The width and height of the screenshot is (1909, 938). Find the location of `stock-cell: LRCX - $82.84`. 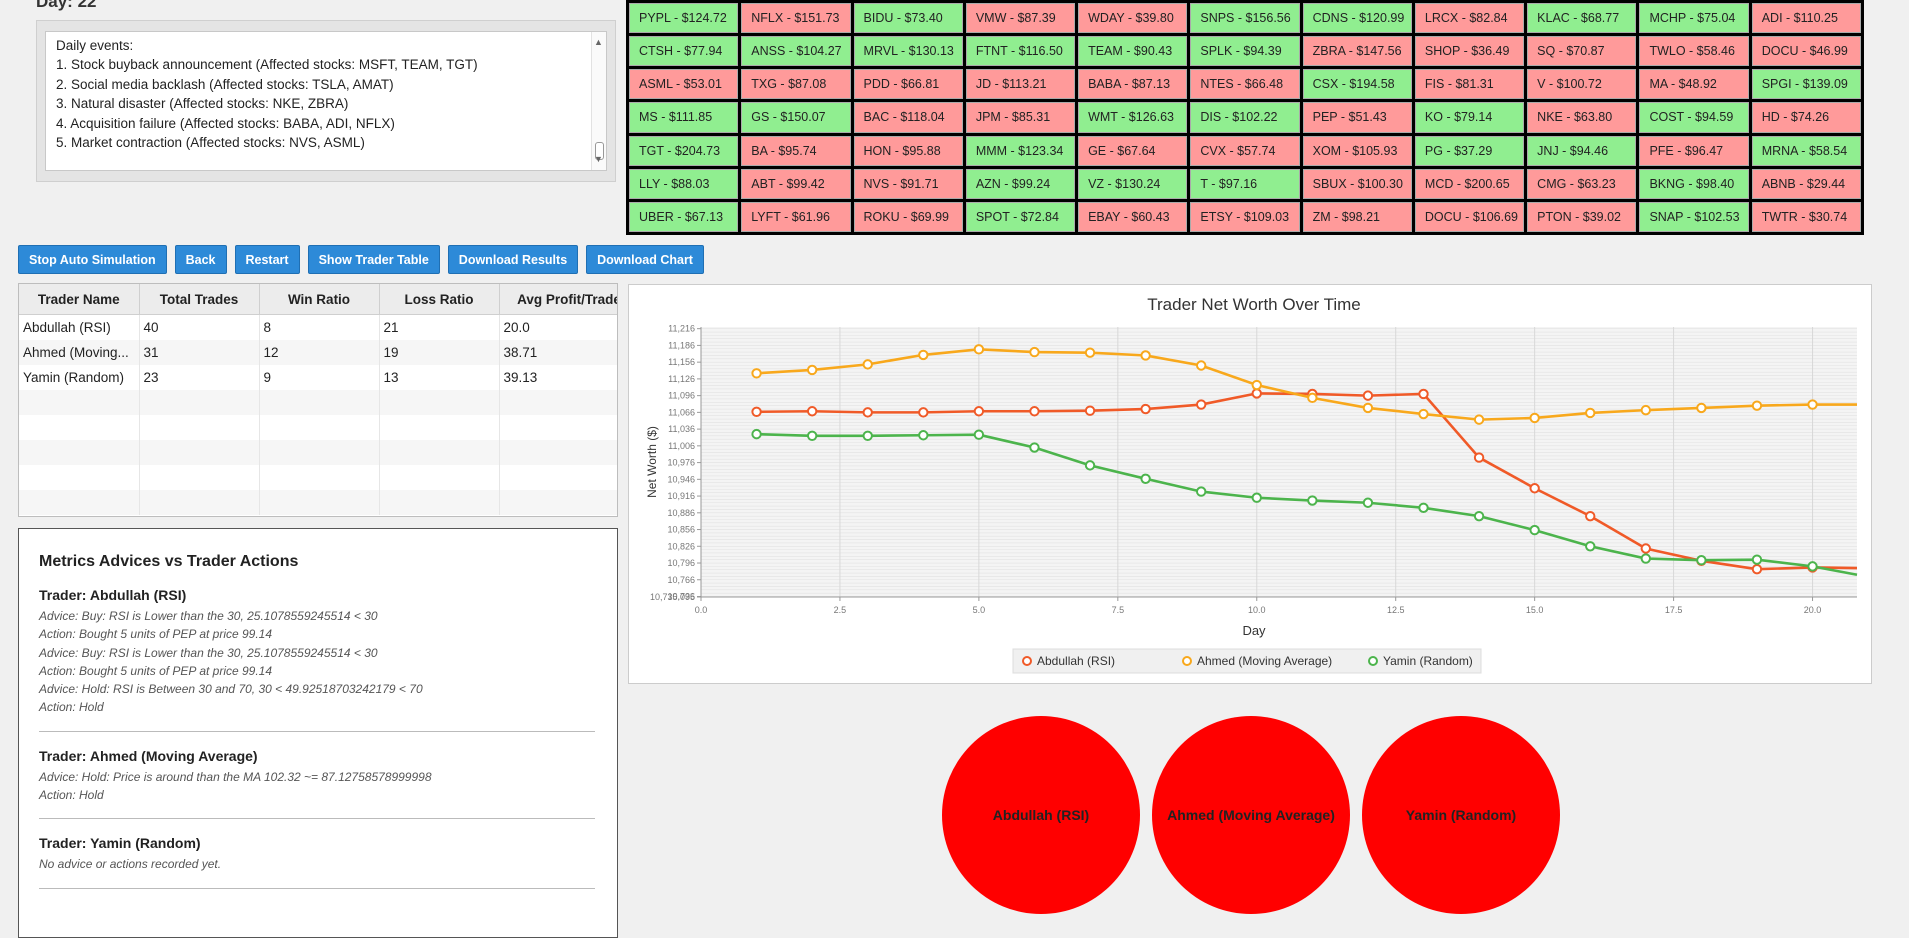

stock-cell: LRCX - $82.84 is located at coordinates (1469, 18).